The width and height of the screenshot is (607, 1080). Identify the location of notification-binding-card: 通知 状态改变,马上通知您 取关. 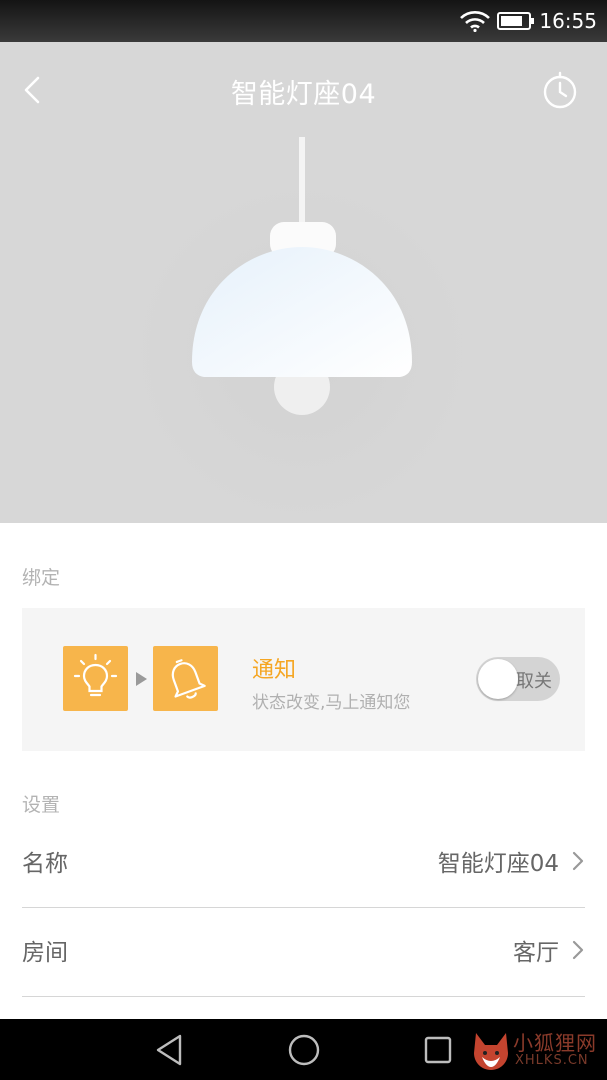
(303, 679).